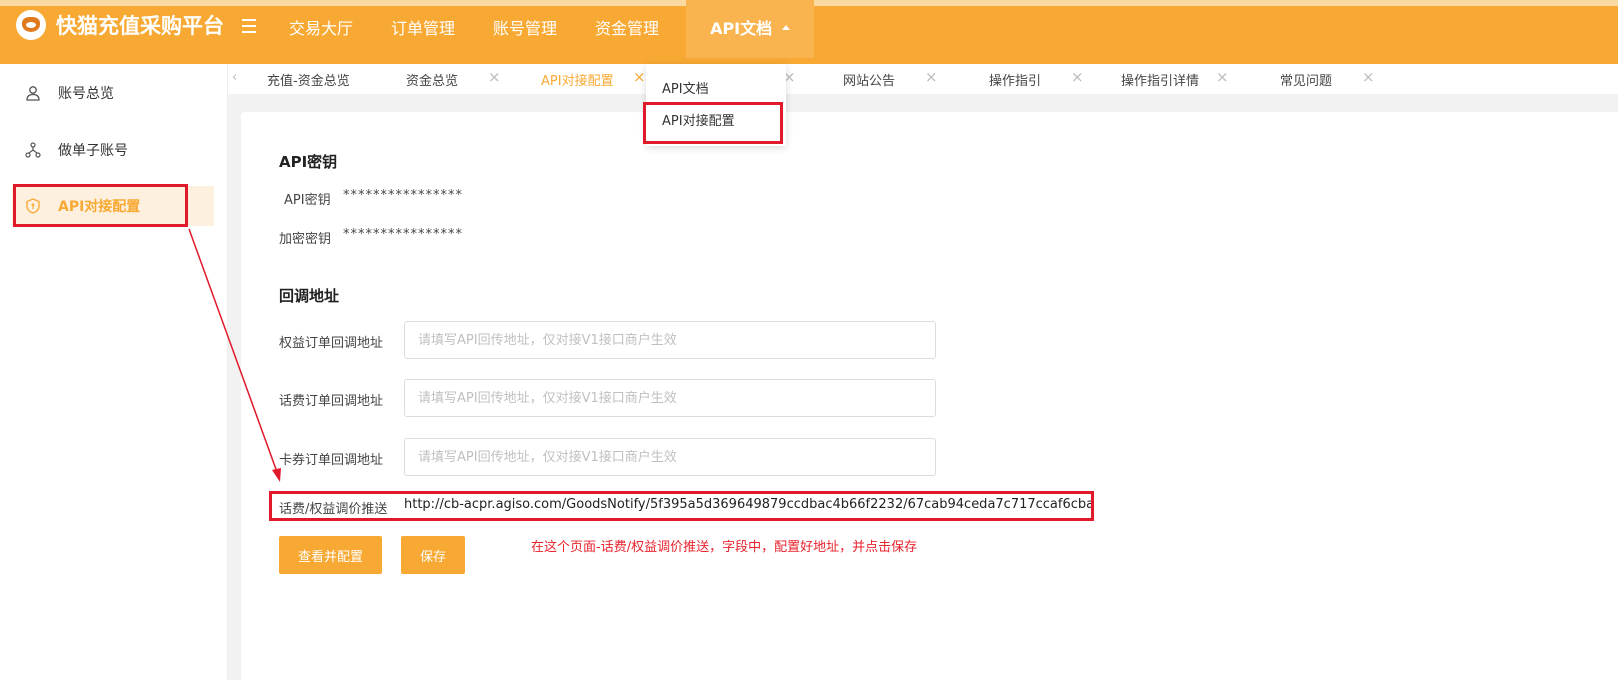  I want to click on phone-callback-input, so click(670, 398).